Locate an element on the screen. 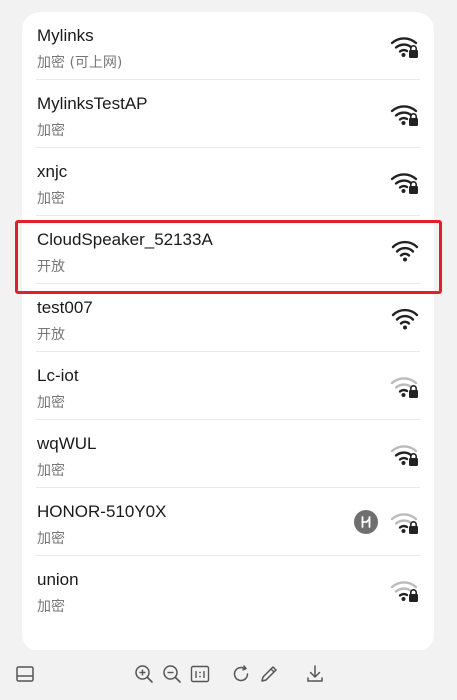 This screenshot has height=700, width=457. network-ssid: Lc-iot is located at coordinates (58, 375).